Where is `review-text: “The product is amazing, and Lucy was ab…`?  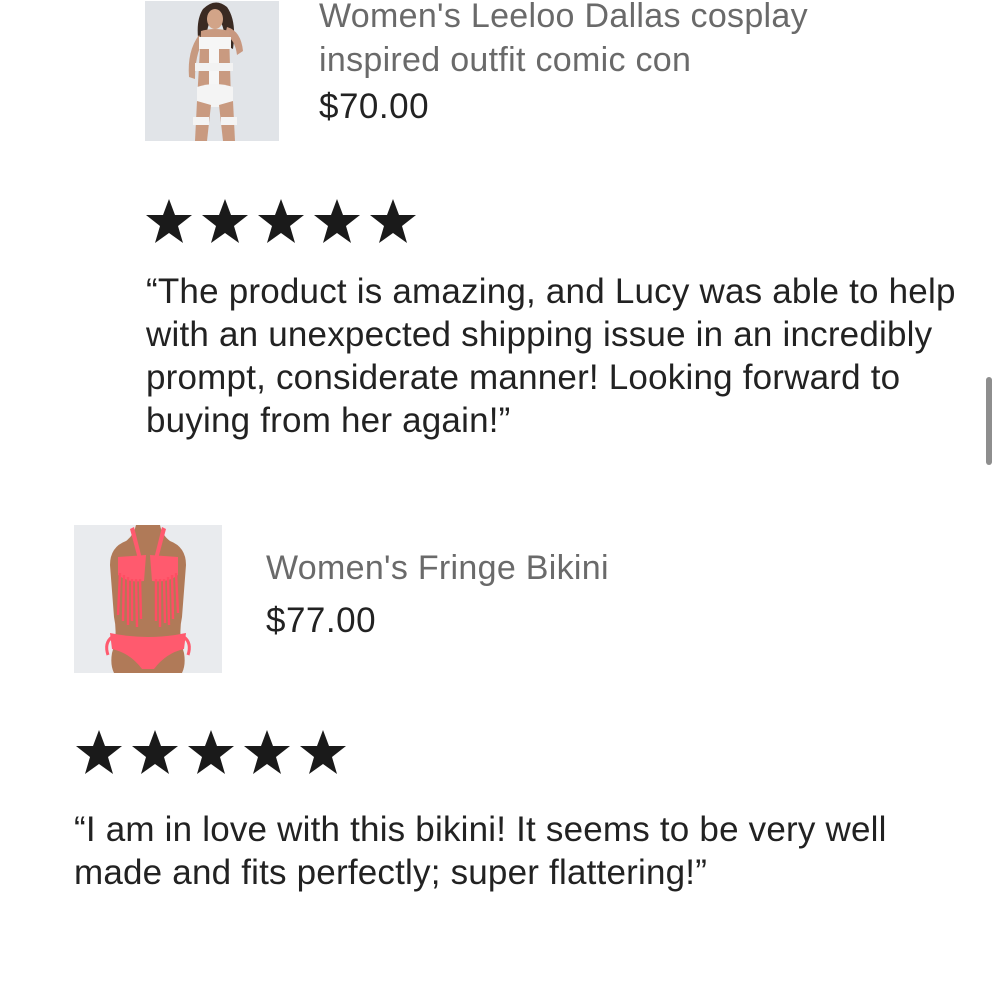
review-text: “The product is amazing, and Lucy was ab… is located at coordinates (551, 356).